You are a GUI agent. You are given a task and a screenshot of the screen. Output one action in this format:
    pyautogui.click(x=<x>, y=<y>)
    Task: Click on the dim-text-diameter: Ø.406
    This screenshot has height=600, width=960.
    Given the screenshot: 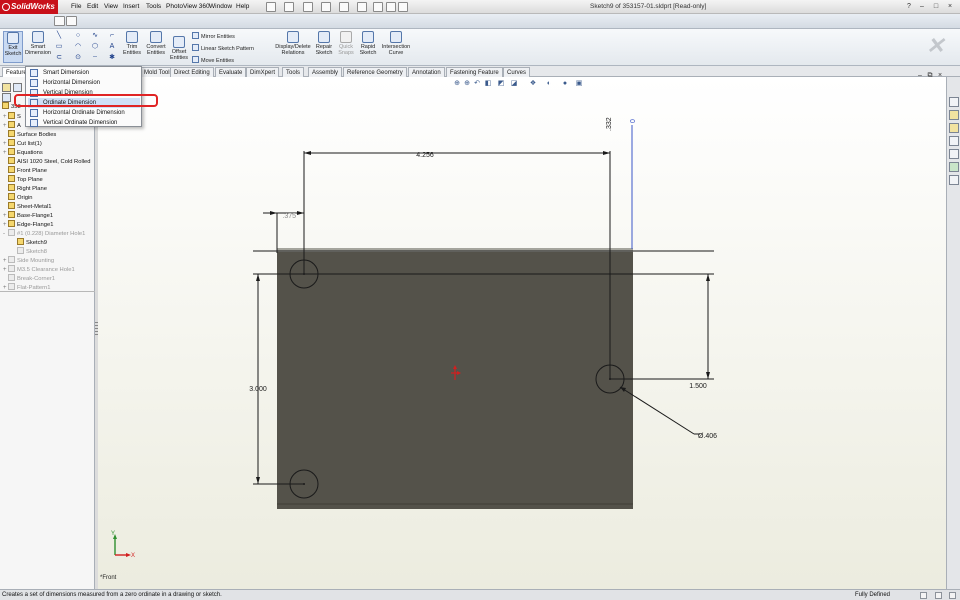 What is the action you would take?
    pyautogui.click(x=707, y=436)
    